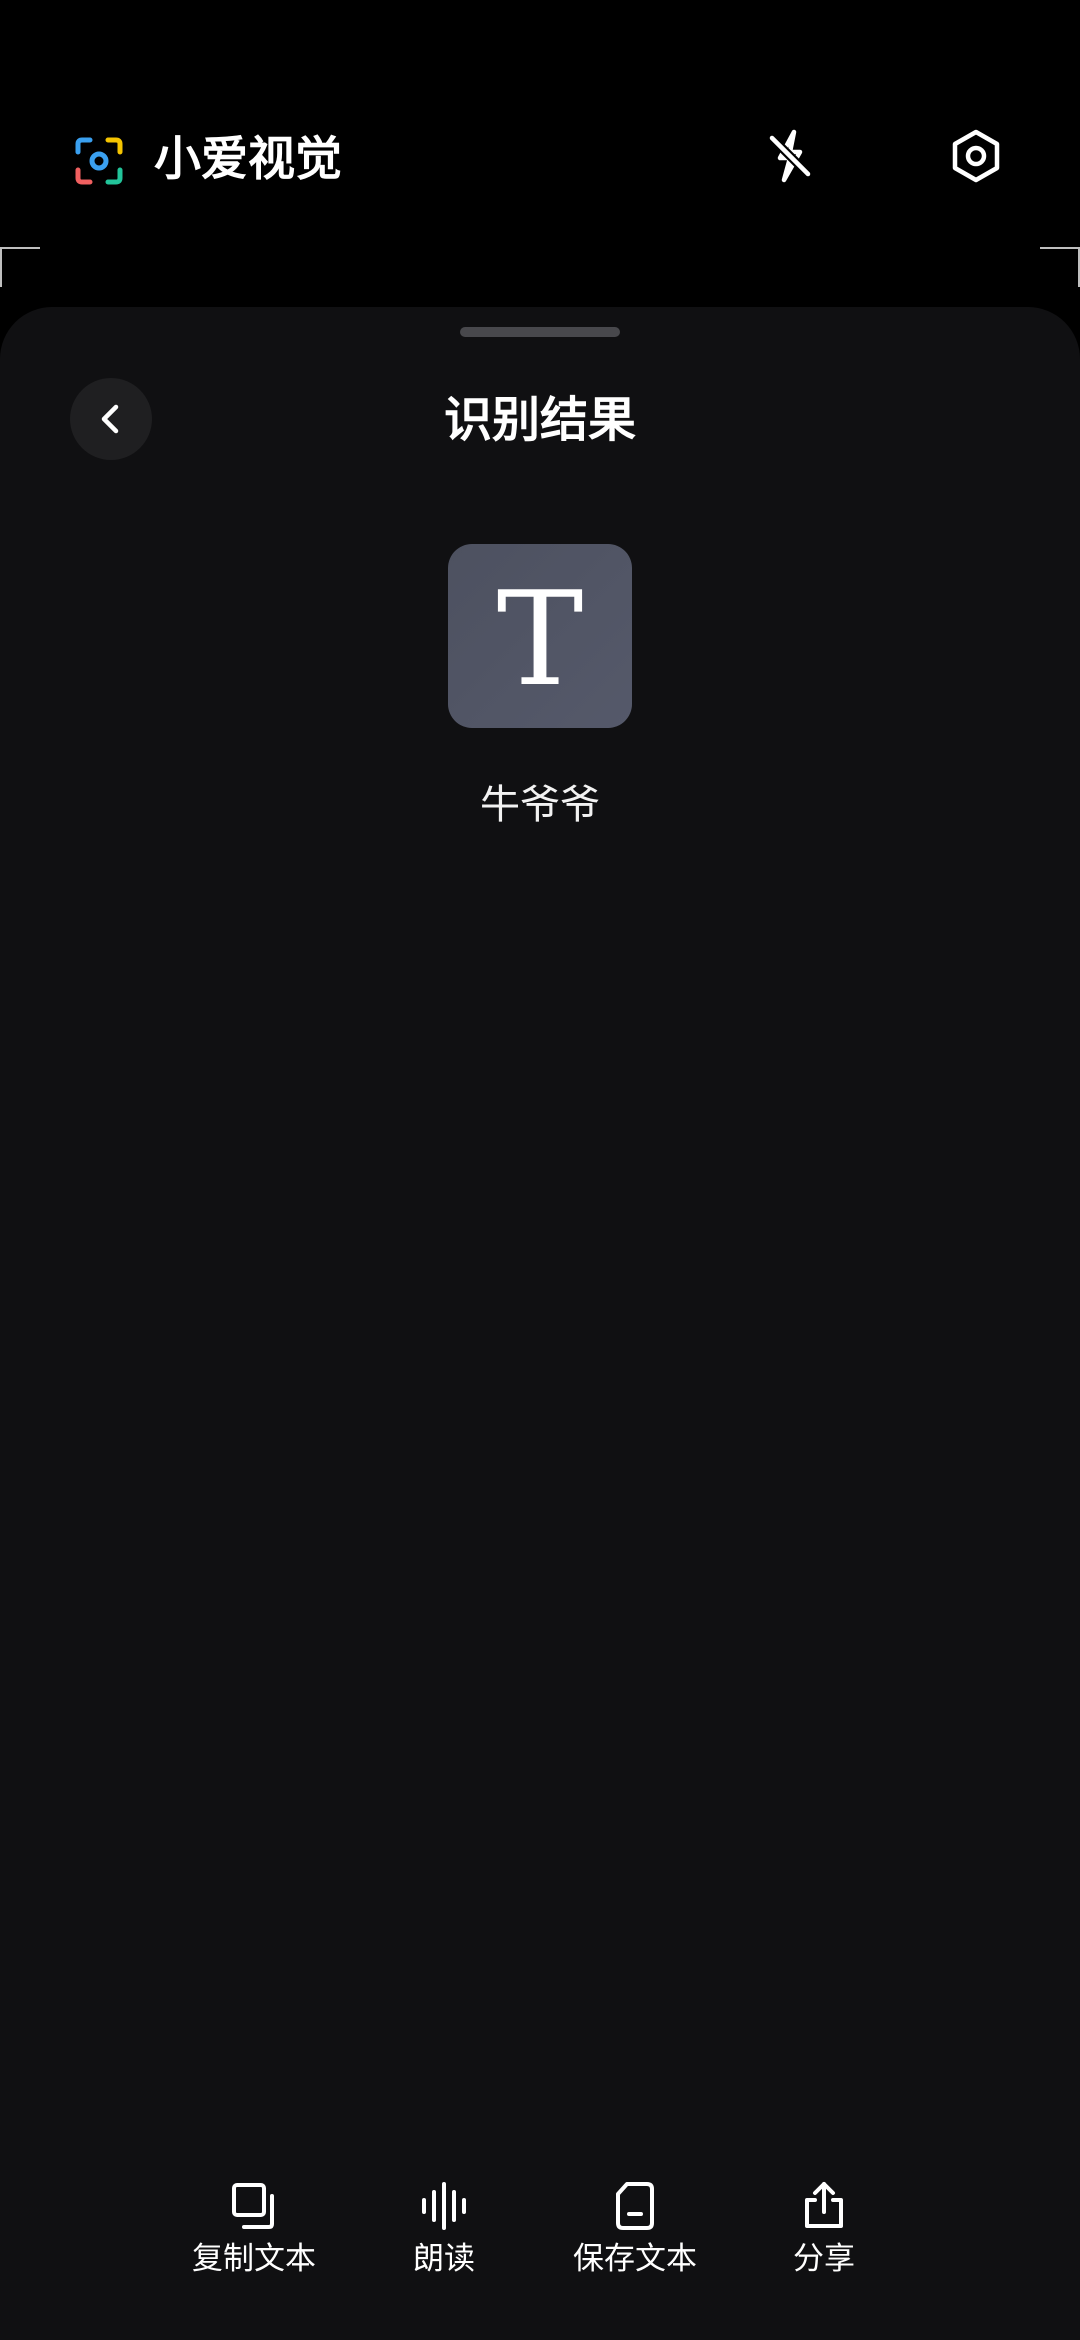  I want to click on flash-off-icon, so click(790, 156).